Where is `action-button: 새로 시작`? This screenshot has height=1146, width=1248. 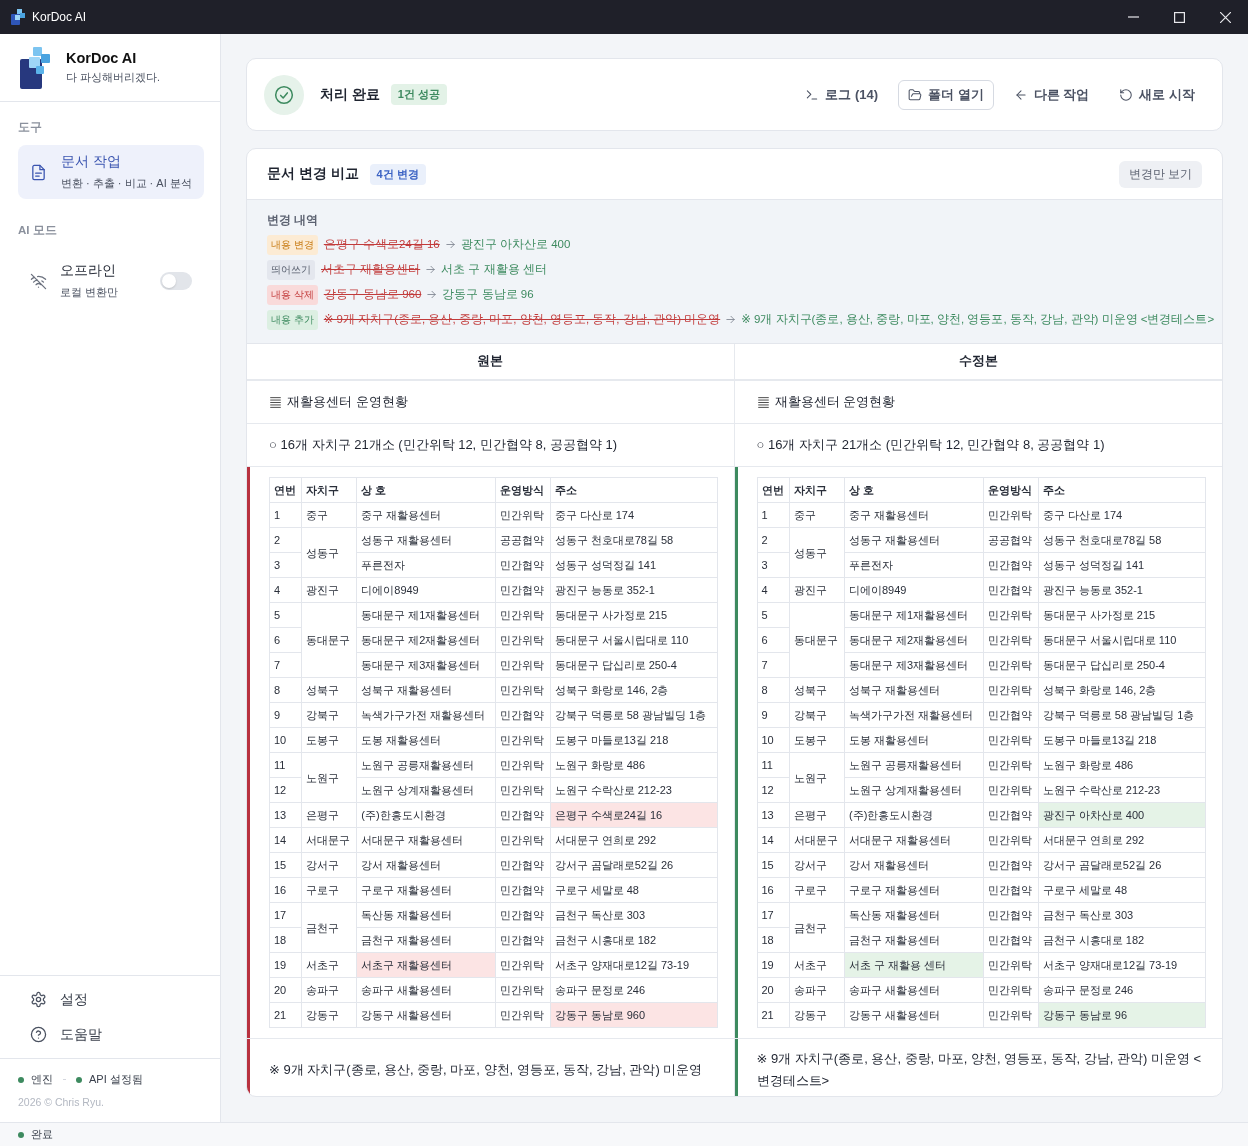
action-button: 새로 시작 is located at coordinates (1157, 94).